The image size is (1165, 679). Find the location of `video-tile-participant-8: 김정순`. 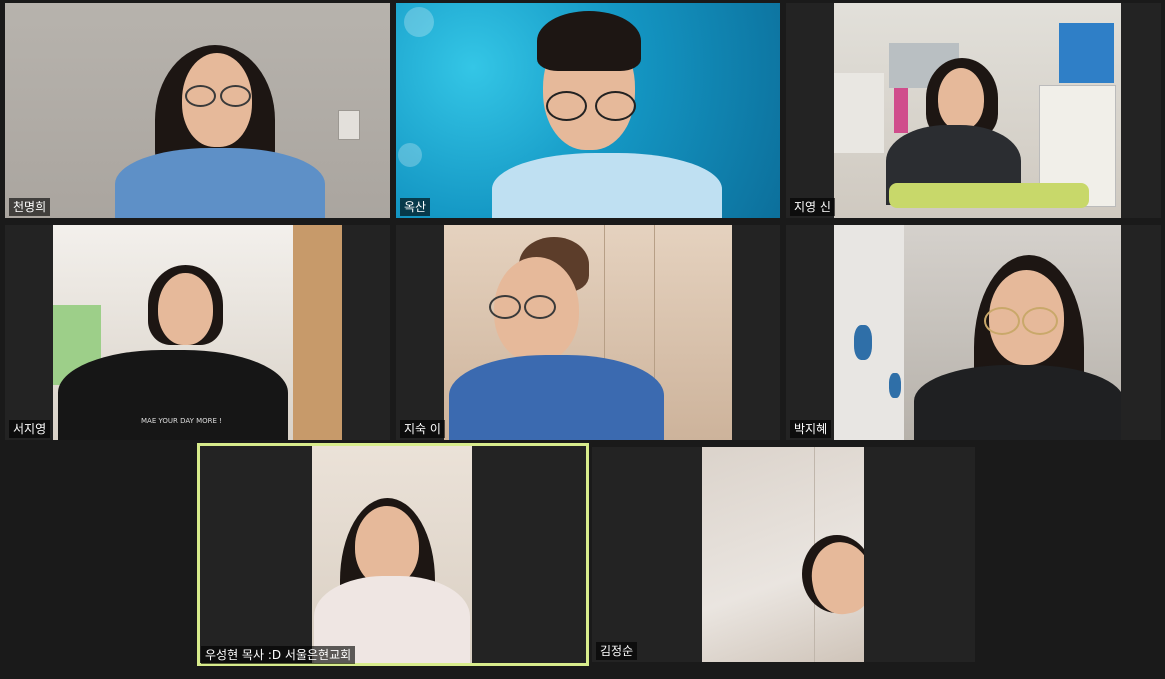

video-tile-participant-8: 김정순 is located at coordinates (783, 554).